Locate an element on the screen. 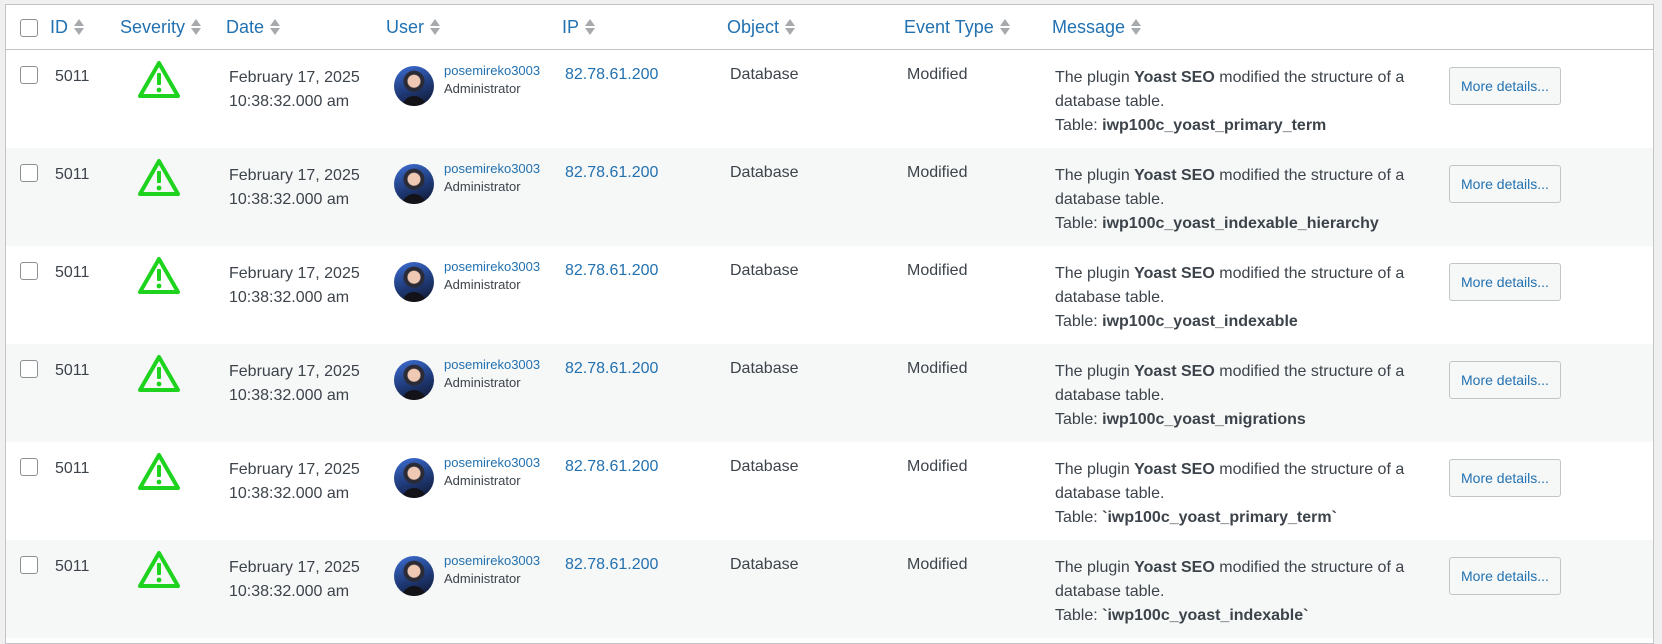 This screenshot has width=1662, height=644. column-severity: Severity is located at coordinates (173, 27).